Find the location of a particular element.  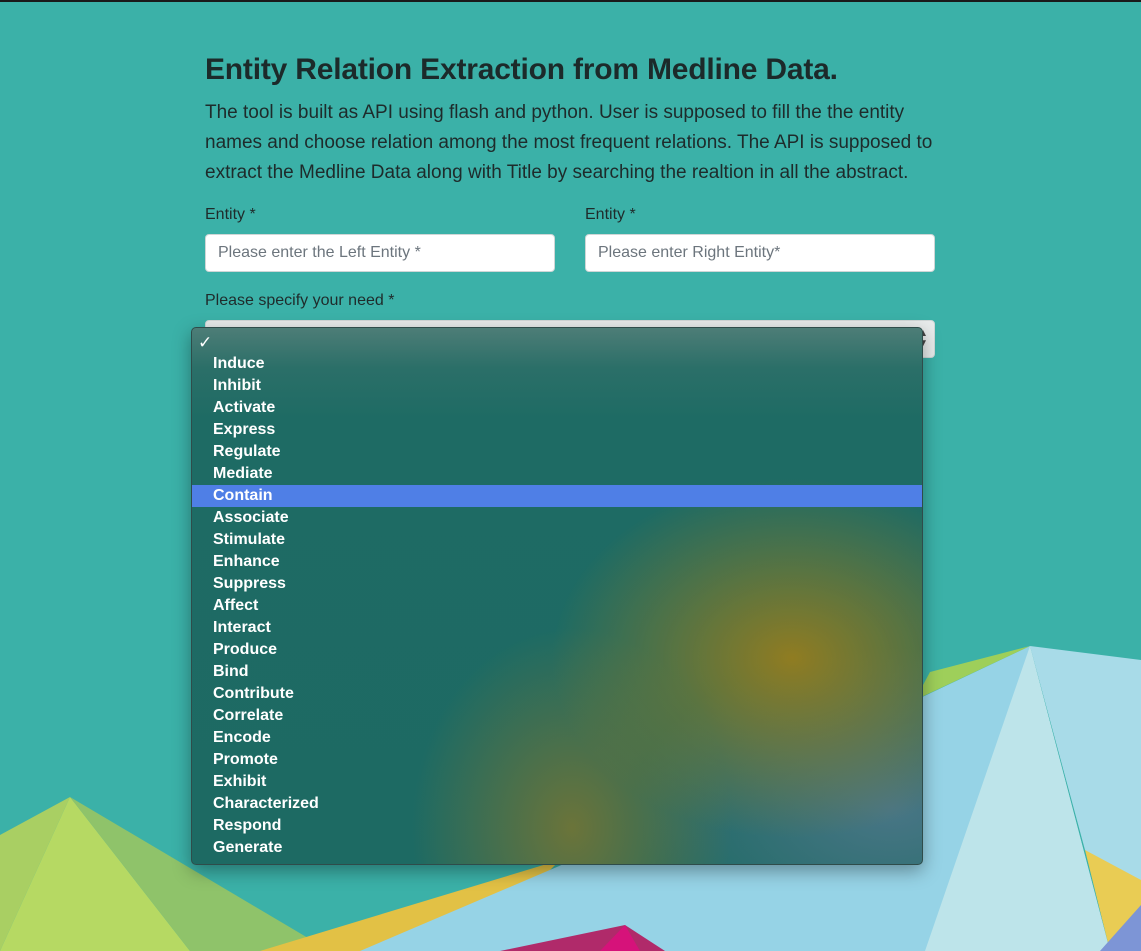

dropdown-option-generate: Generate is located at coordinates (557, 848).